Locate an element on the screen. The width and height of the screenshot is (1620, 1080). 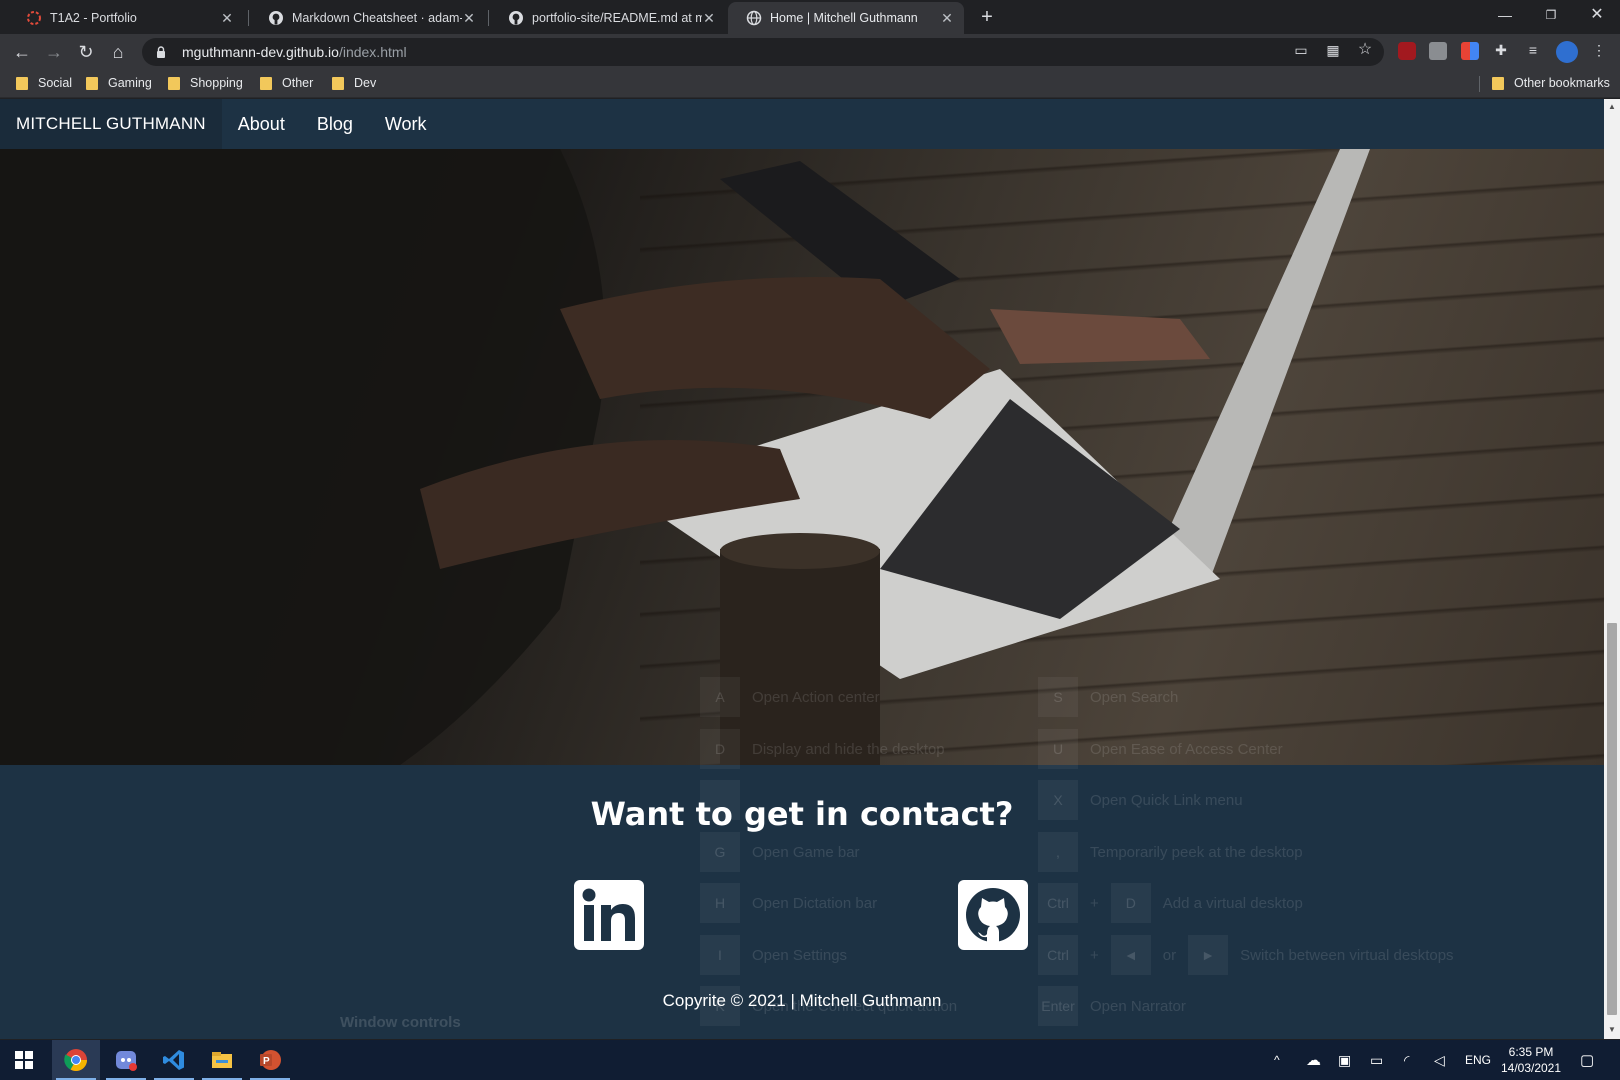
battery-icon: ▭ is located at coordinates (1376, 1060).